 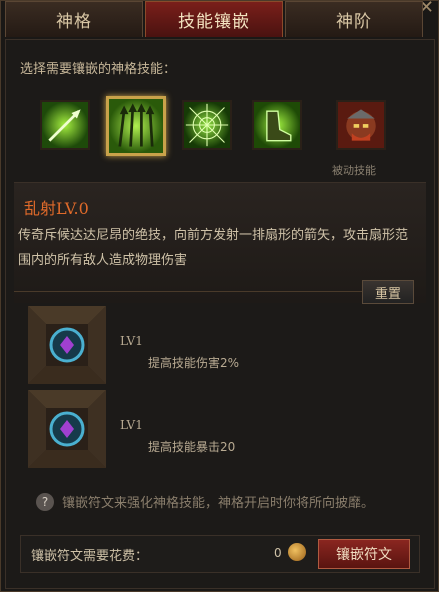 I want to click on skill-list: 被动技能, so click(x=220, y=135).